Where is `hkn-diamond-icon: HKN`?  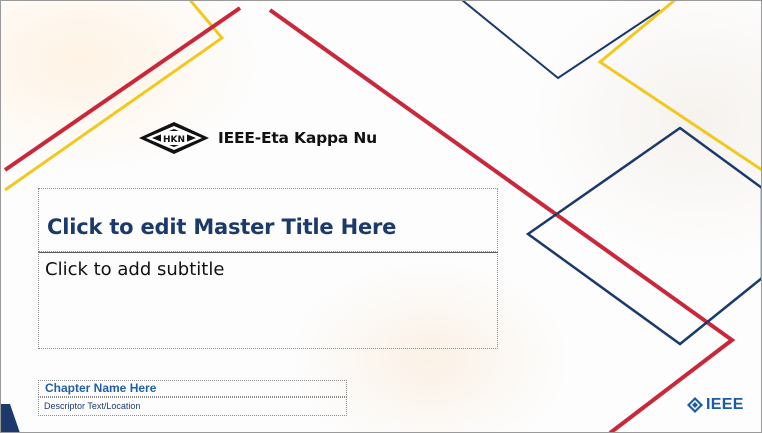 hkn-diamond-icon: HKN is located at coordinates (174, 138).